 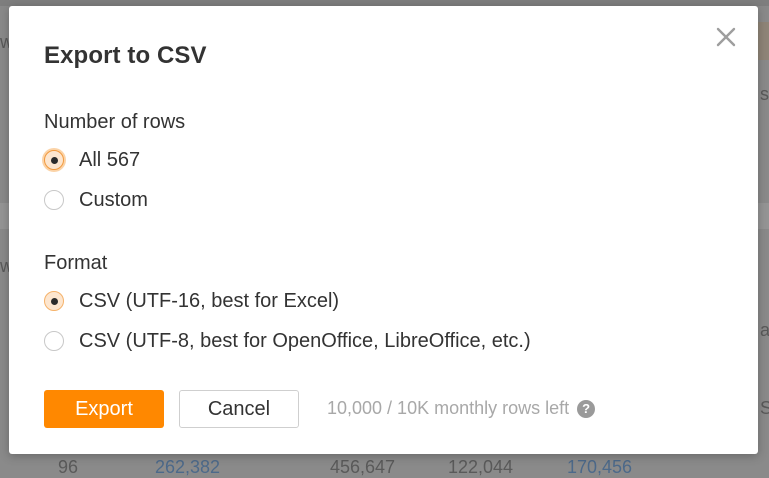 I want to click on export-button: Export, so click(x=104, y=409).